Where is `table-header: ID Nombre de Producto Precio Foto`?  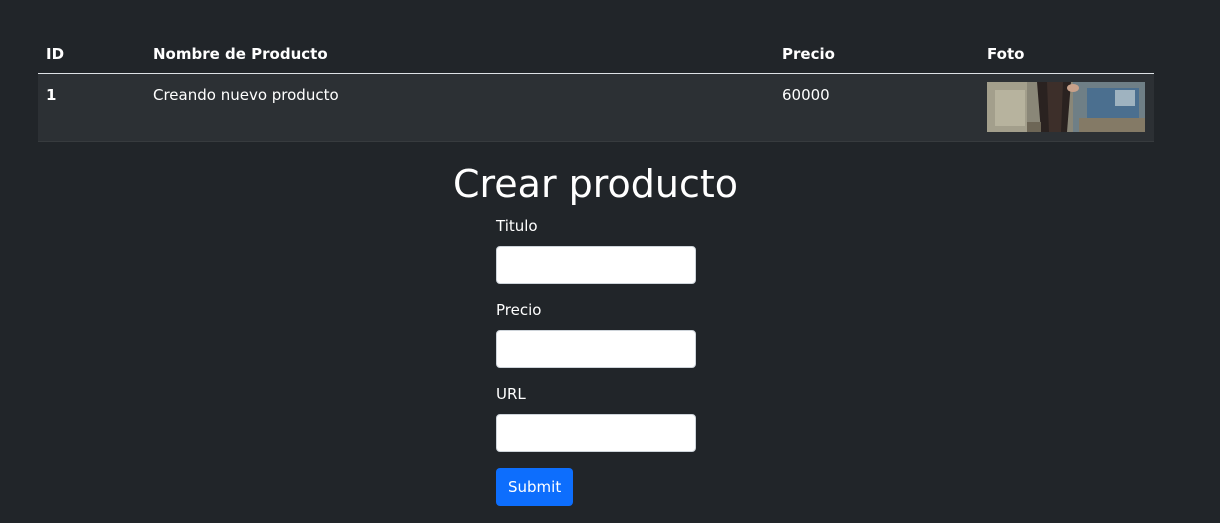
table-header: ID Nombre de Producto Precio Foto is located at coordinates (596, 55).